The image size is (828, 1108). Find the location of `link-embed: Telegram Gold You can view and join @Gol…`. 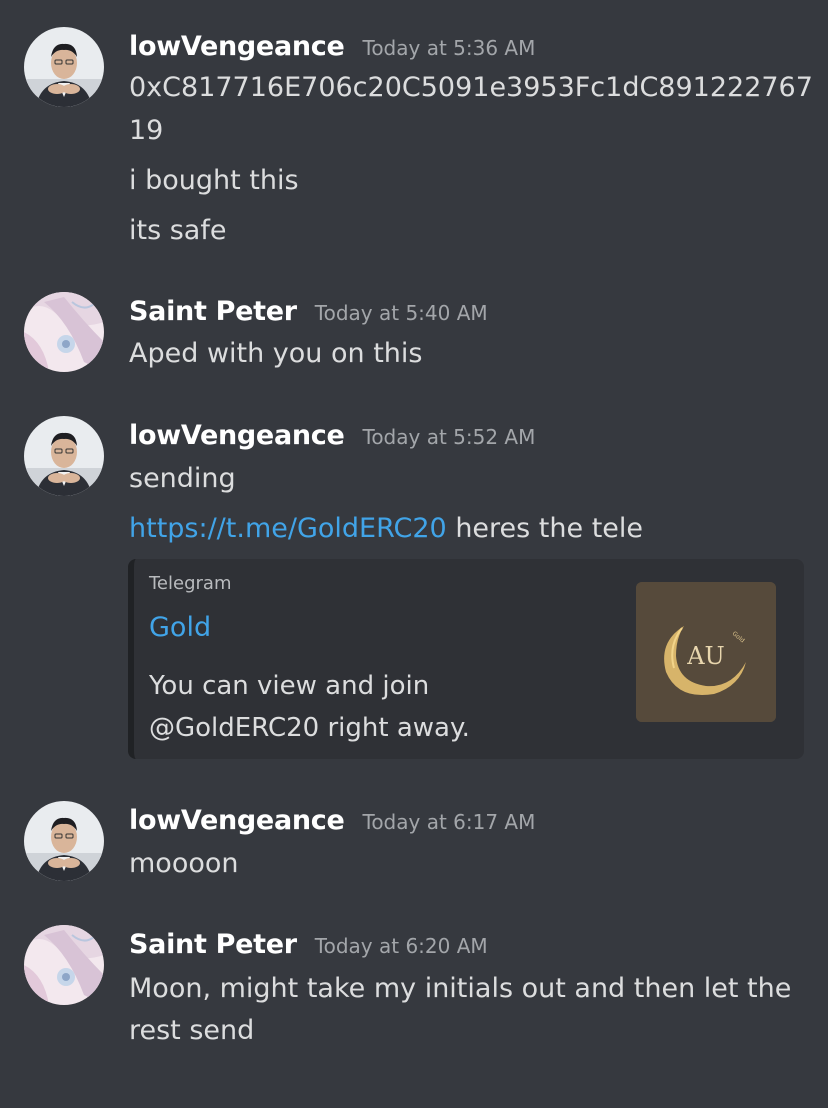

link-embed: Telegram Gold You can view and join @Gol… is located at coordinates (466, 659).